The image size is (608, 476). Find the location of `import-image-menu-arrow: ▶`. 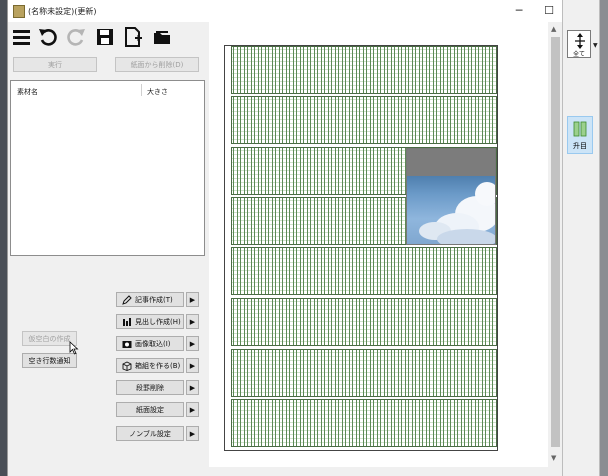

import-image-menu-arrow: ▶ is located at coordinates (192, 343).